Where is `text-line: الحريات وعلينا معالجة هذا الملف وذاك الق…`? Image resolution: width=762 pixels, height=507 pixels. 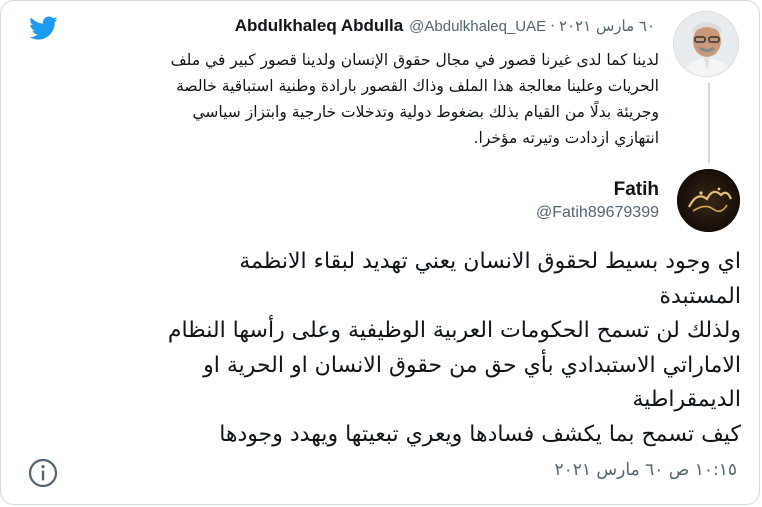
text-line: الحريات وعلينا معالجة هذا الملف وذاك الق… is located at coordinates (417, 86).